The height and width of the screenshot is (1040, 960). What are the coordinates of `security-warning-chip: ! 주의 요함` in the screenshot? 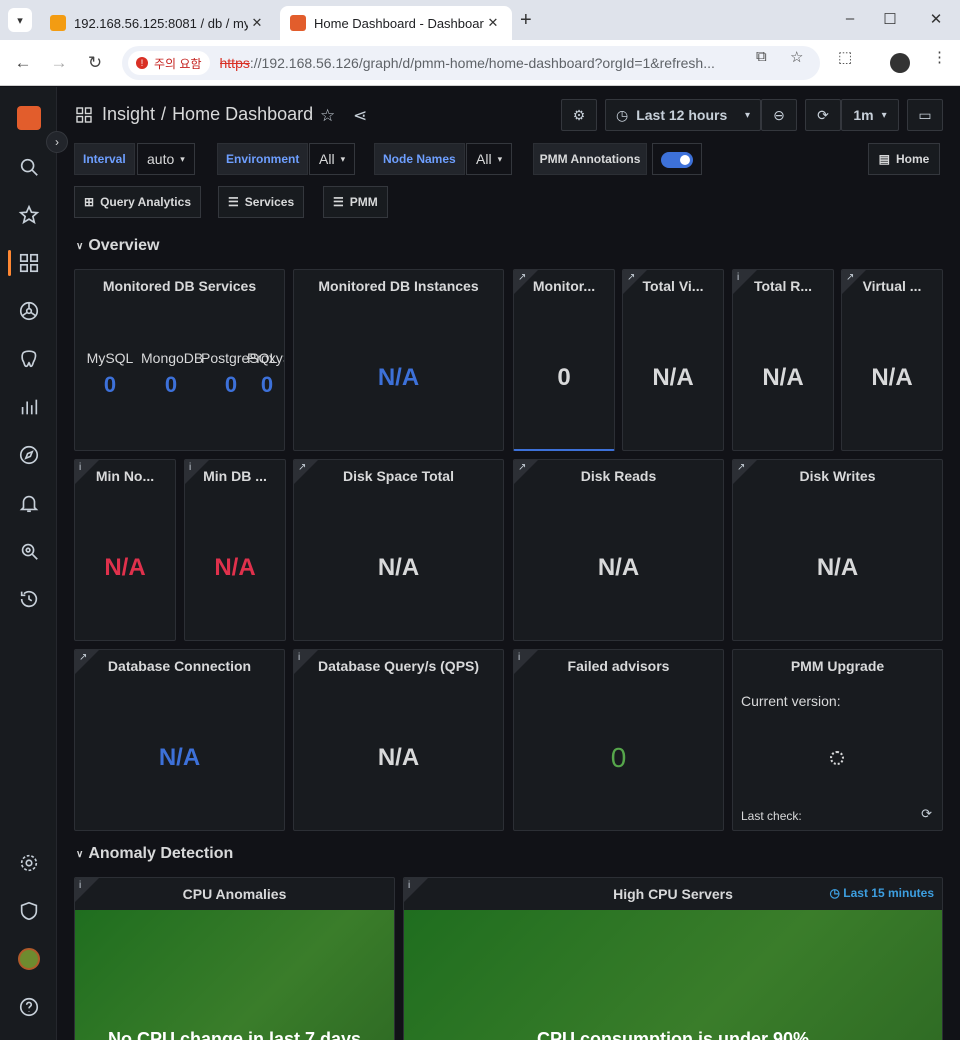 It's located at (169, 63).